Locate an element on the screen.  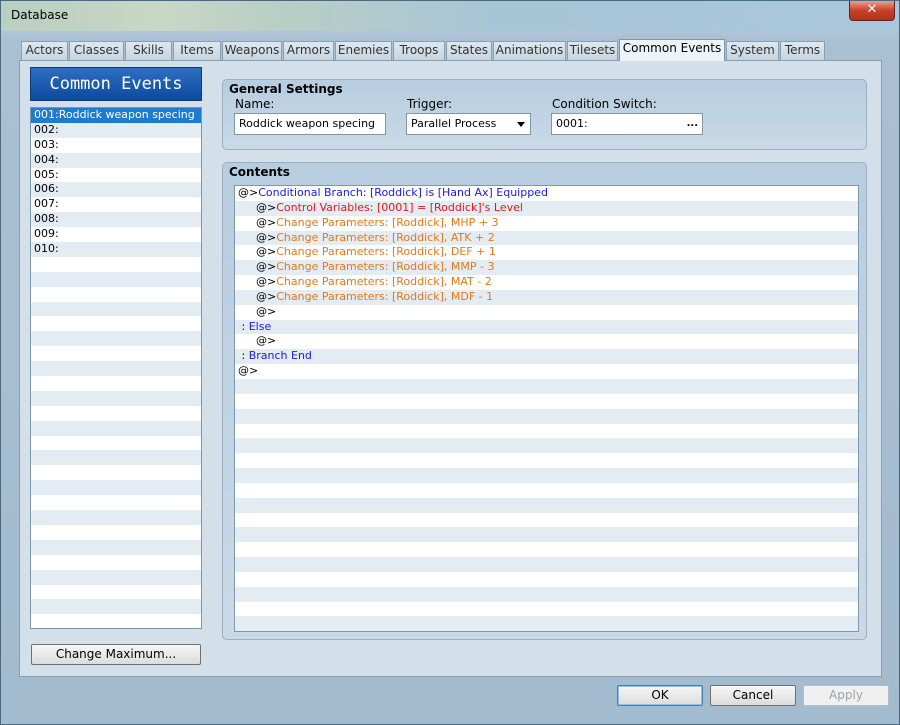
list-item: 009: is located at coordinates (116, 234).